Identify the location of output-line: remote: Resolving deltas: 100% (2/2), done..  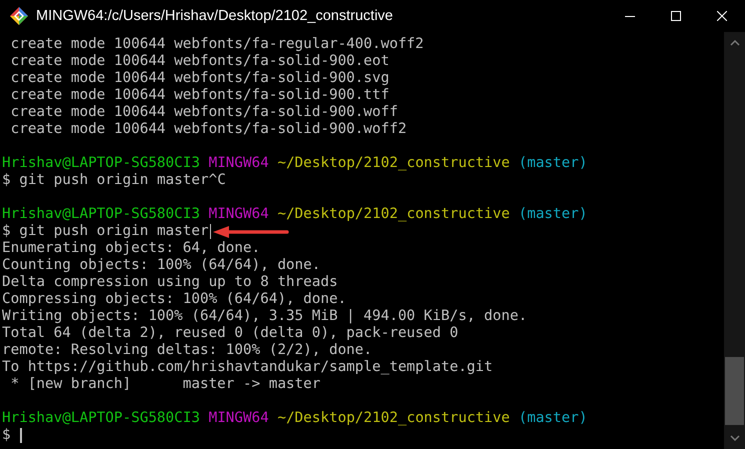
(187, 350).